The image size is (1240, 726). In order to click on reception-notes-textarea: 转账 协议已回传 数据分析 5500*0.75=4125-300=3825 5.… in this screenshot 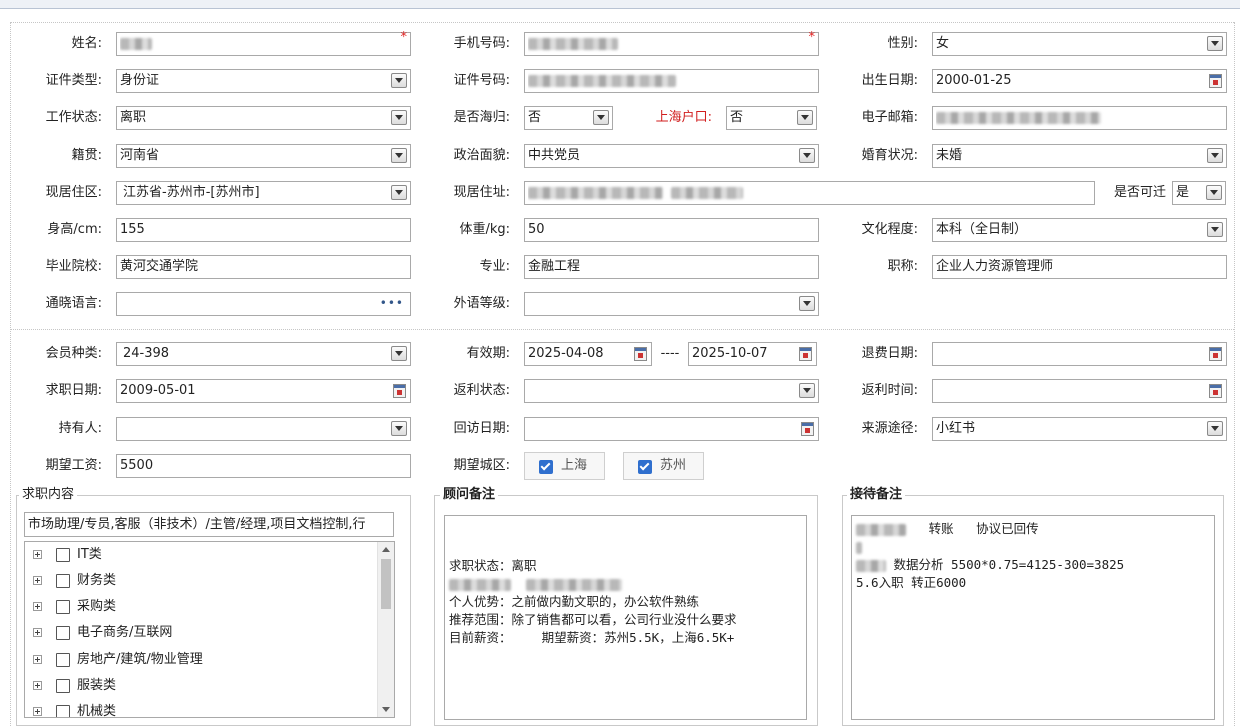, I will do `click(1033, 617)`.